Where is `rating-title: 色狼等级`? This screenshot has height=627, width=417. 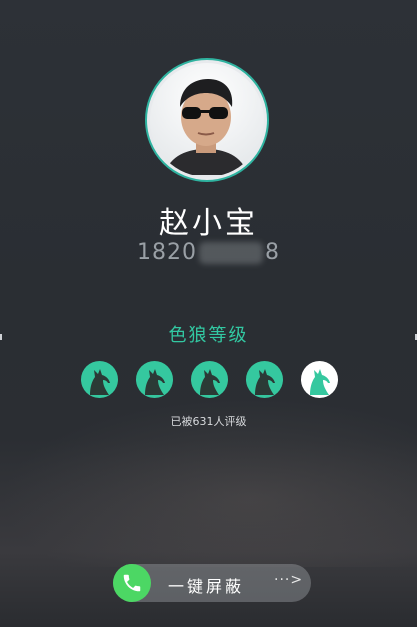 rating-title: 色狼等级 is located at coordinates (208, 335).